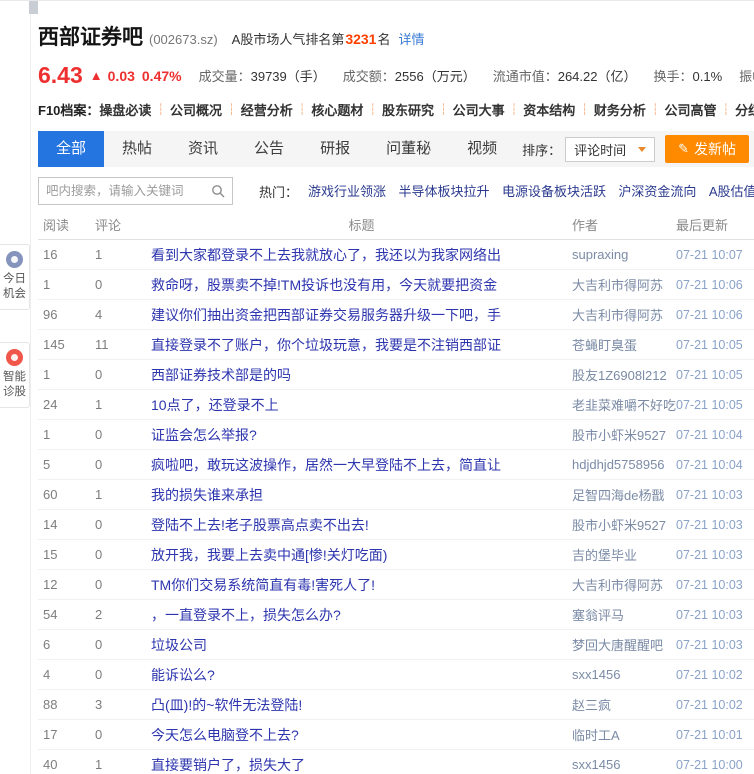 This screenshot has width=754, height=774. What do you see at coordinates (137, 149) in the screenshot?
I see `tab: 热帖` at bounding box center [137, 149].